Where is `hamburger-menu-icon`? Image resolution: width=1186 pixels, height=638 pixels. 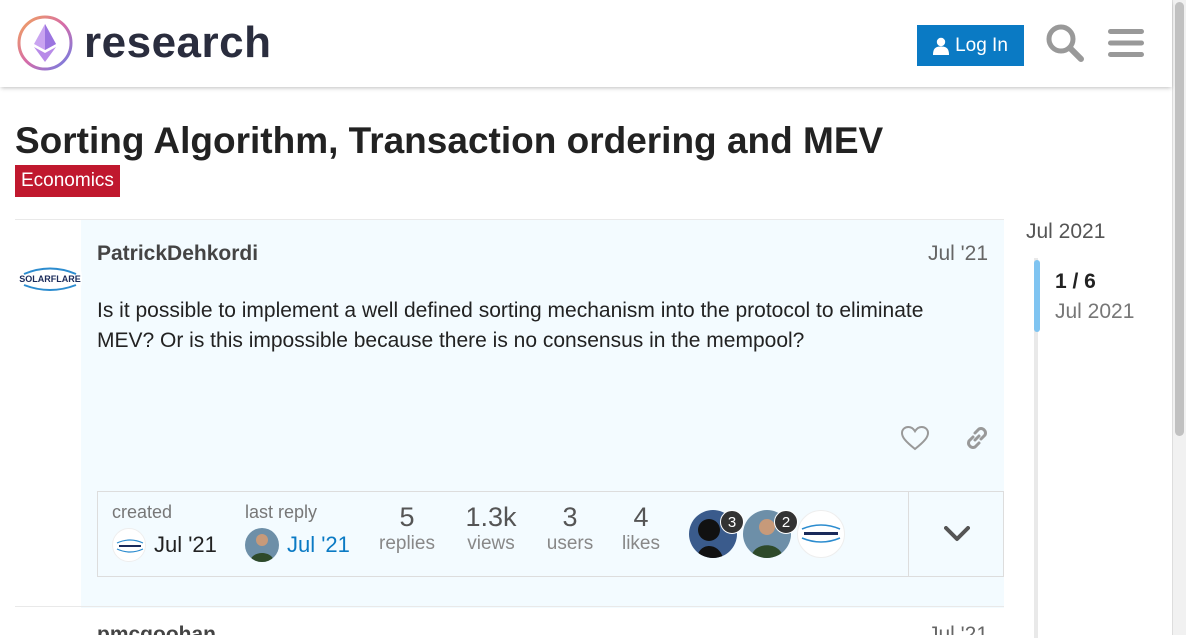 hamburger-menu-icon is located at coordinates (1126, 43).